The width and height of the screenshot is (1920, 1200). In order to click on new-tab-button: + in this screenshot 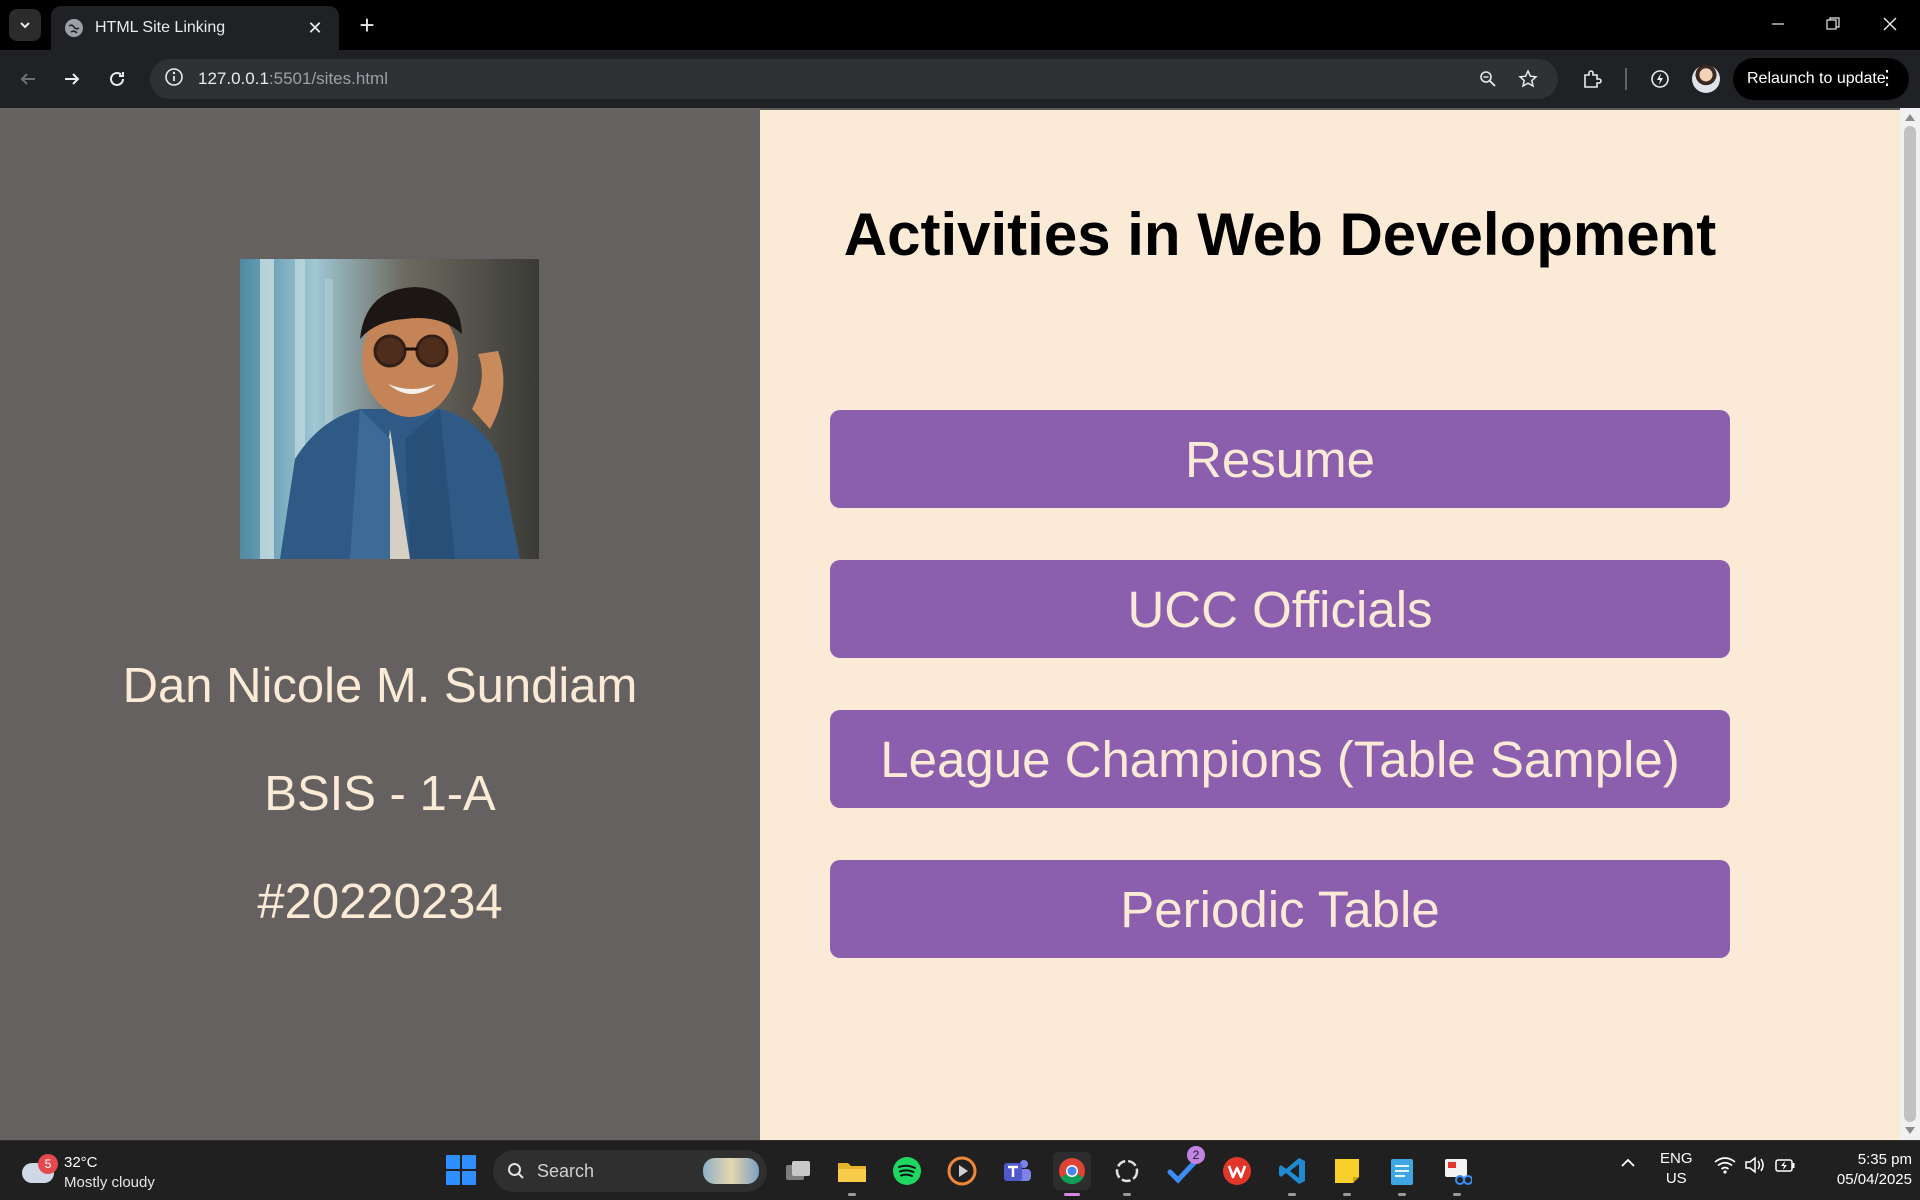, I will do `click(367, 25)`.